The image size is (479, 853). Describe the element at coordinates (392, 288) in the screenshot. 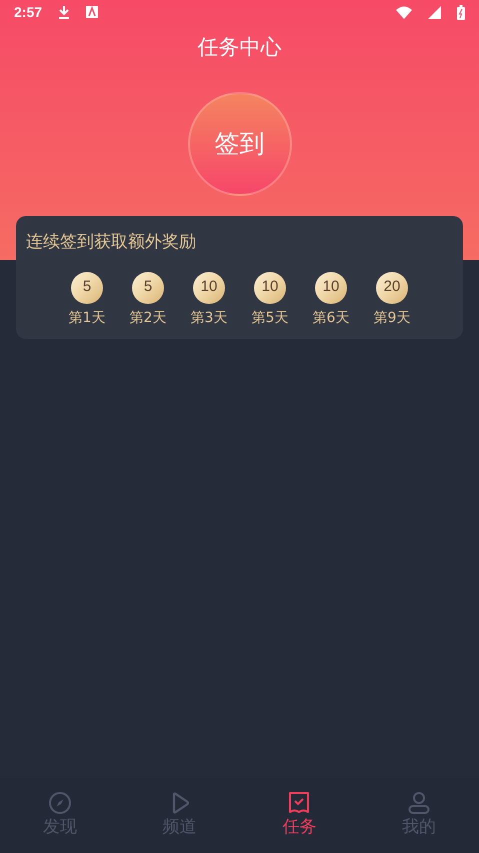

I see `reward-coin: 20` at that location.